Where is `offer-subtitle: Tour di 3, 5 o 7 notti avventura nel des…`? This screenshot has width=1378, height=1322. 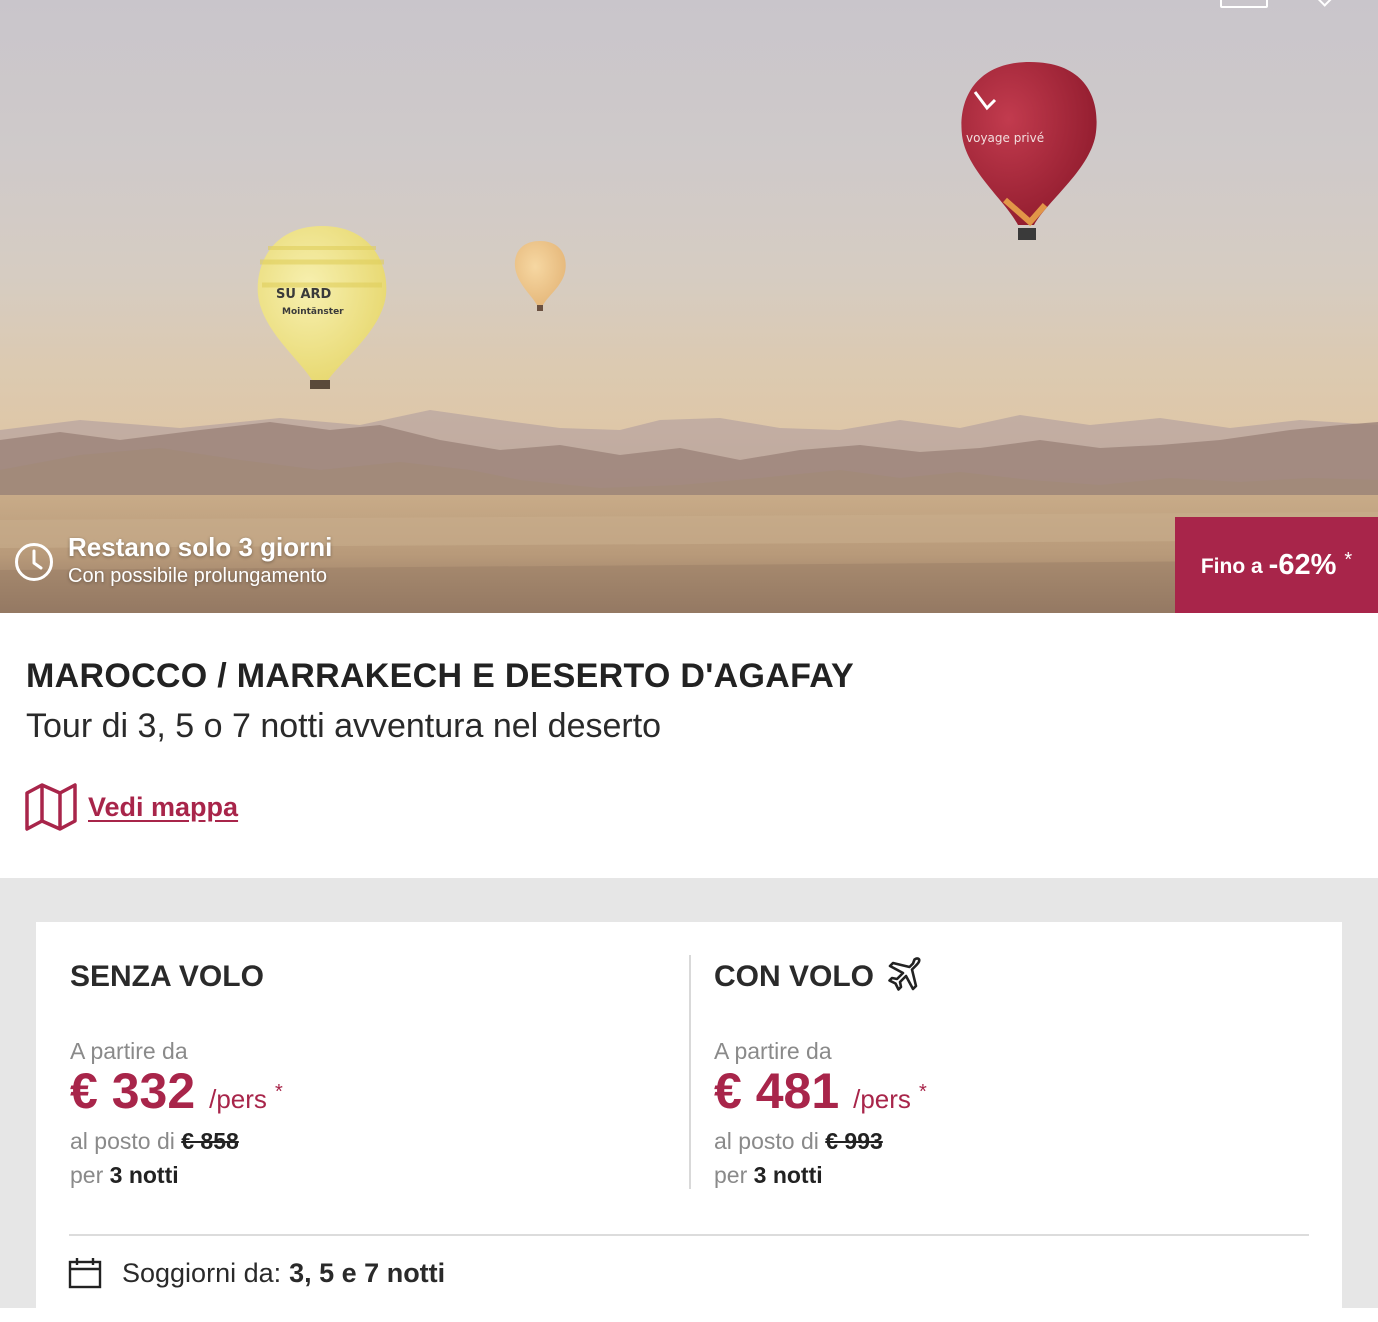 offer-subtitle: Tour di 3, 5 o 7 notti avventura nel des… is located at coordinates (344, 726).